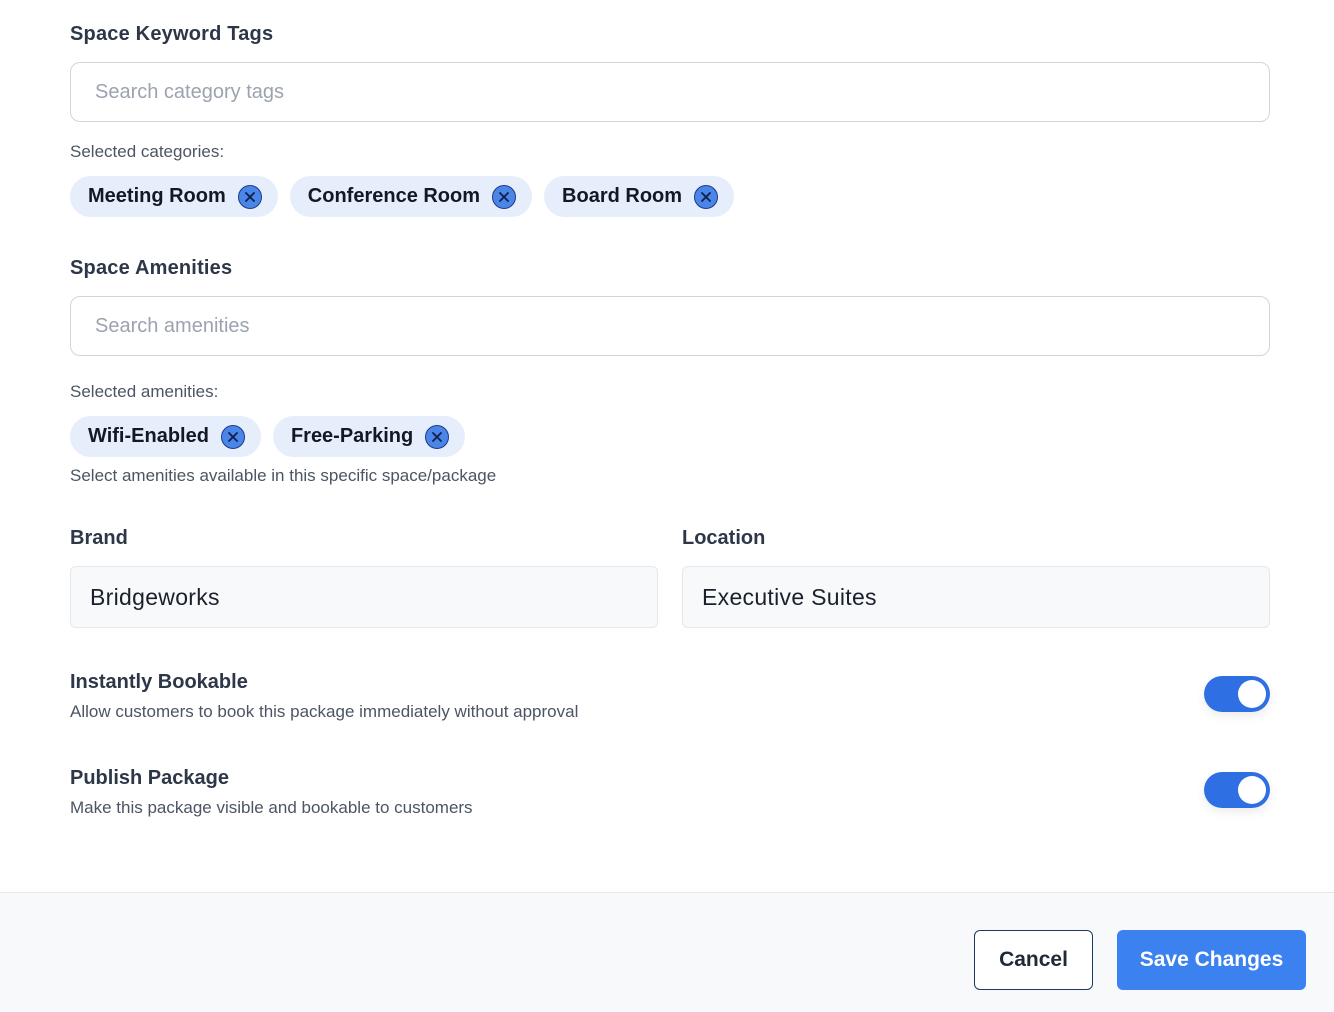 This screenshot has width=1334, height=1012. I want to click on publish-package-toggle, so click(1237, 790).